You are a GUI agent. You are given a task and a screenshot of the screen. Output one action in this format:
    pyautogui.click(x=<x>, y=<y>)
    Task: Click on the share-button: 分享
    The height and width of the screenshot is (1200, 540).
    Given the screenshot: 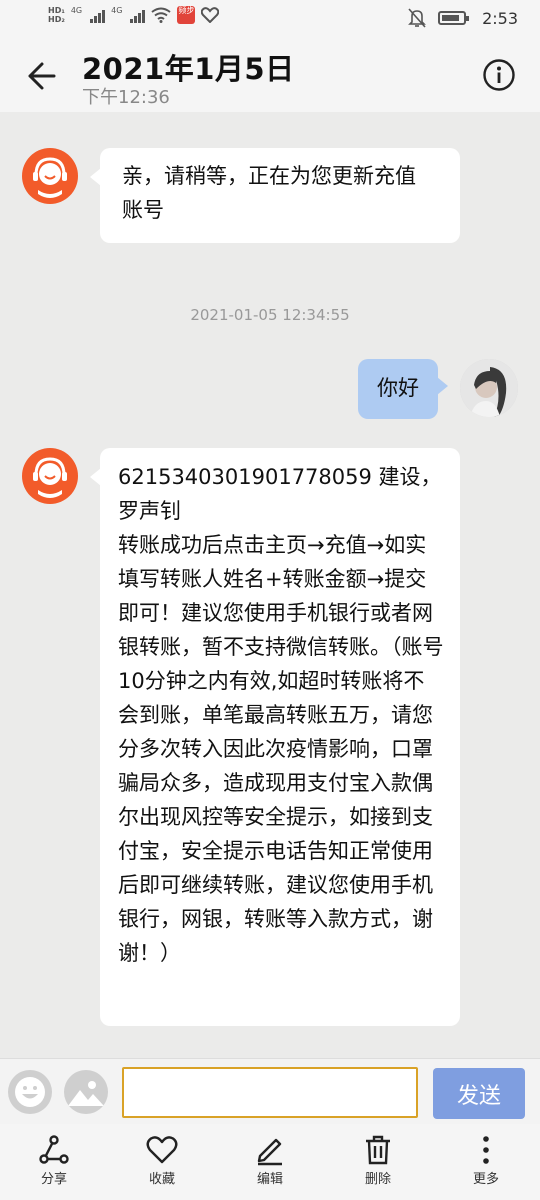 What is the action you would take?
    pyautogui.click(x=54, y=1162)
    